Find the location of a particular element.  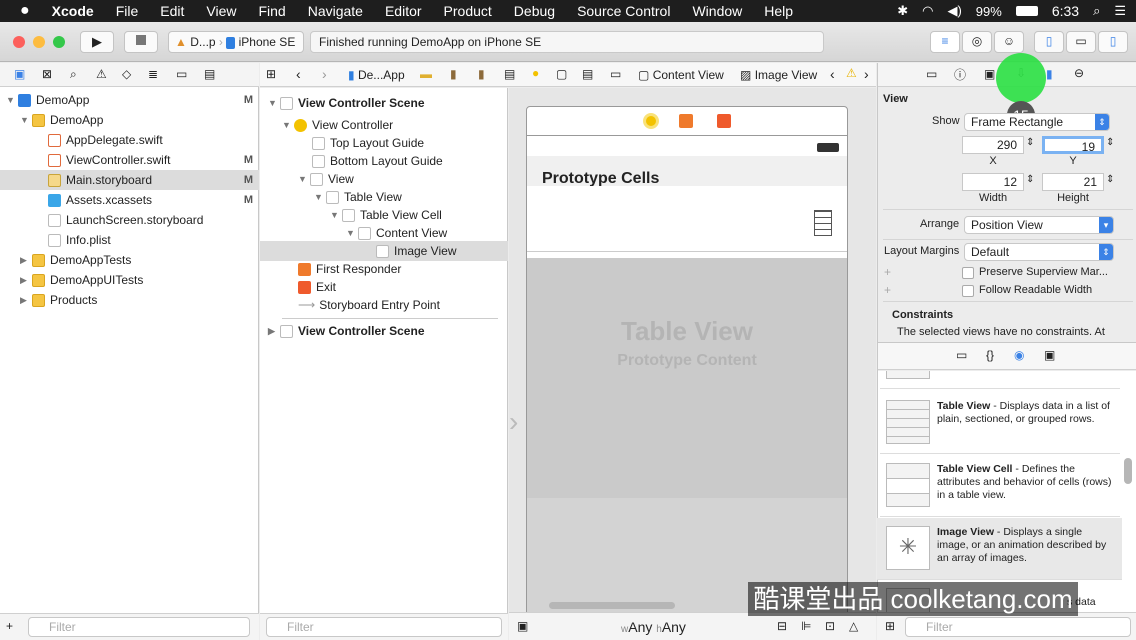

menu-source-control: Source Control is located at coordinates (623, 11).